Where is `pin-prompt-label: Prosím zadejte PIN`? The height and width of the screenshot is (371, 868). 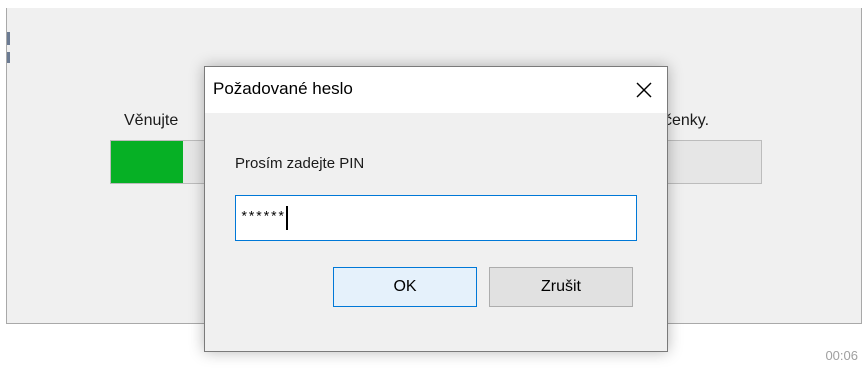 pin-prompt-label: Prosím zadejte PIN is located at coordinates (300, 163).